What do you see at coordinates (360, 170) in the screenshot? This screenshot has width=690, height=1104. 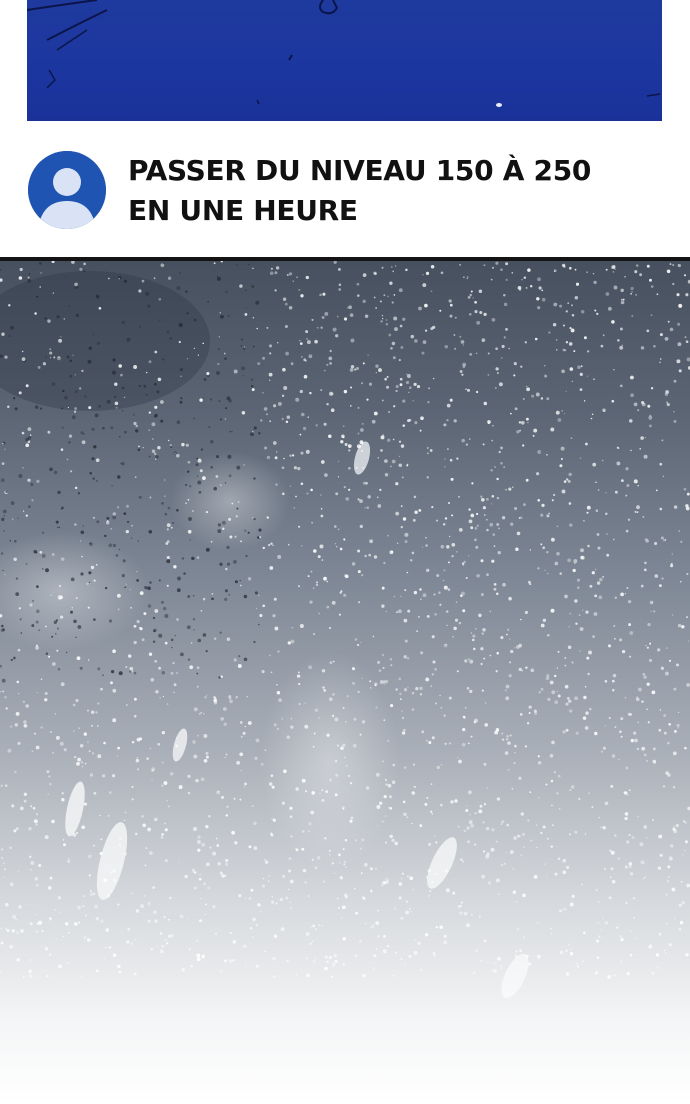 I see `post-title-line-1: PASSER DU NIVEAU 150 À 250` at bounding box center [360, 170].